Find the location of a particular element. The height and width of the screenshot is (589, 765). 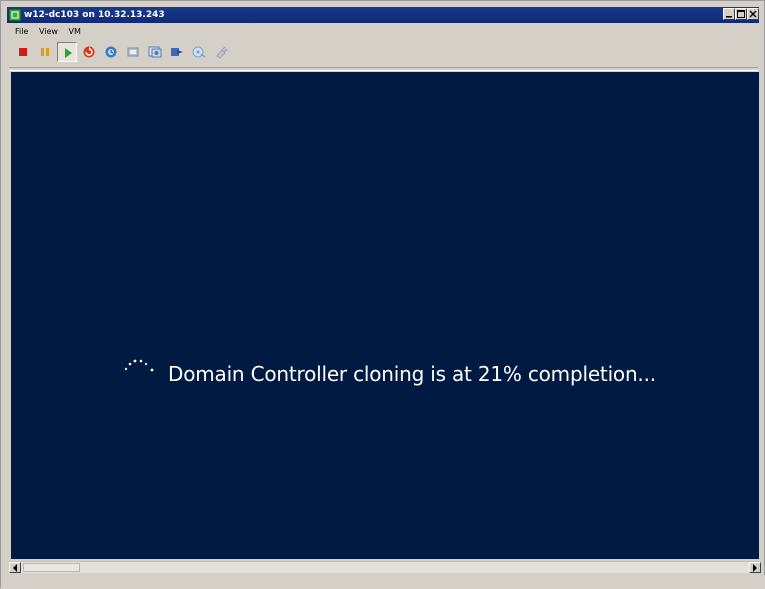

arrow-right-icon is located at coordinates (755, 568).